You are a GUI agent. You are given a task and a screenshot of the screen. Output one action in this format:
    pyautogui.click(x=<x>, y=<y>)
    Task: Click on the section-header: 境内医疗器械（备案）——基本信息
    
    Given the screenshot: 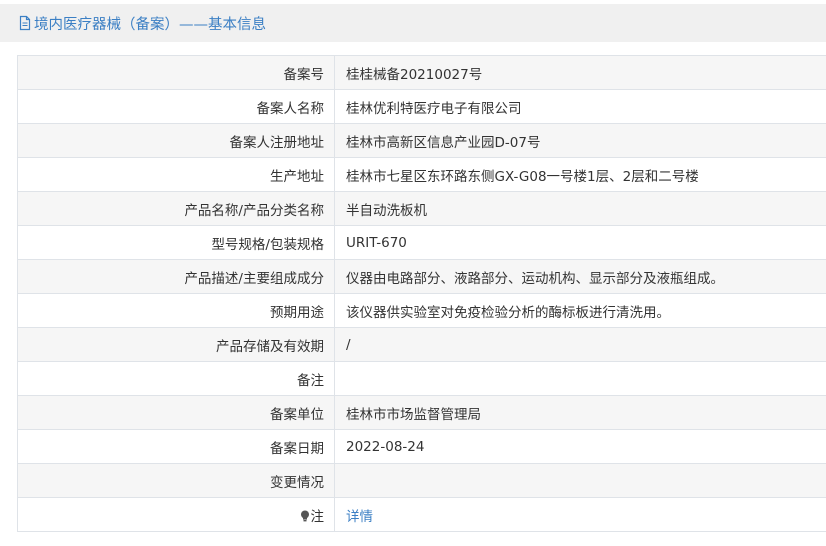 What is the action you would take?
    pyautogui.click(x=413, y=23)
    